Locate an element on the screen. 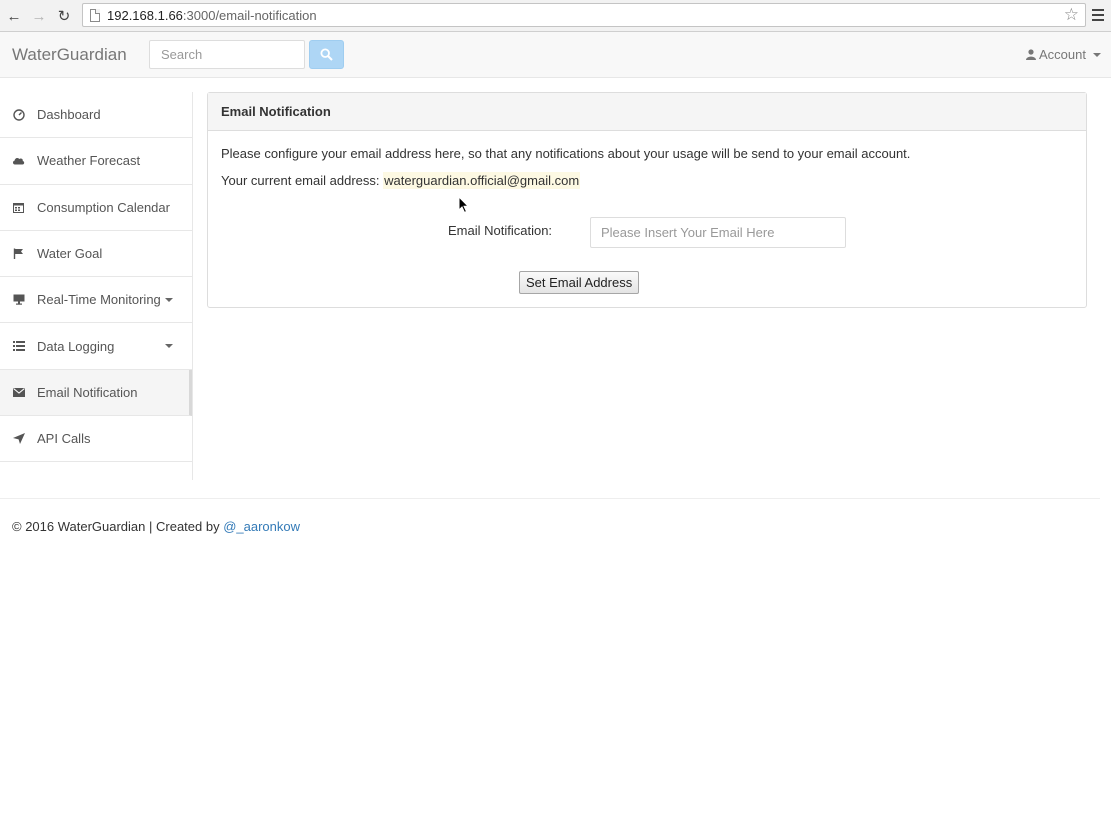 Image resolution: width=1111 pixels, height=832 pixels. browser-menu-icon is located at coordinates (1098, 15).